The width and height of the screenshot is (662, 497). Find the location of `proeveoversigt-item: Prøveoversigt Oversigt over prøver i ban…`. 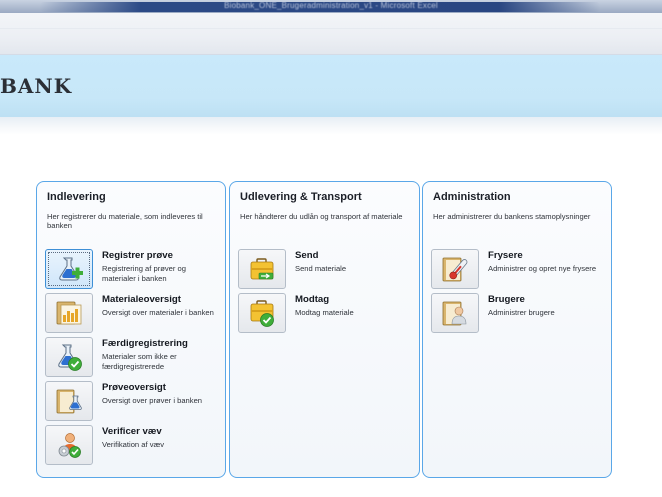

proeveoversigt-item: Prøveoversigt Oversigt over prøver i ban… is located at coordinates (132, 402).